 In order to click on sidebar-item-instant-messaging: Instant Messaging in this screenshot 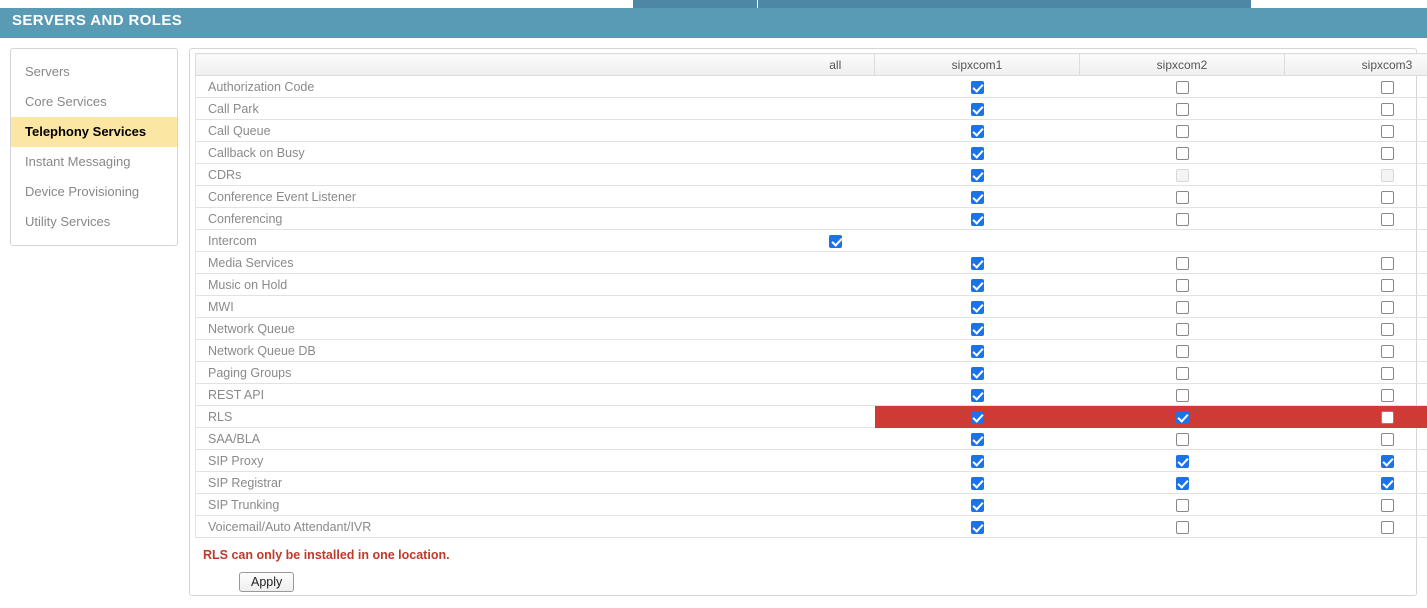, I will do `click(94, 162)`.